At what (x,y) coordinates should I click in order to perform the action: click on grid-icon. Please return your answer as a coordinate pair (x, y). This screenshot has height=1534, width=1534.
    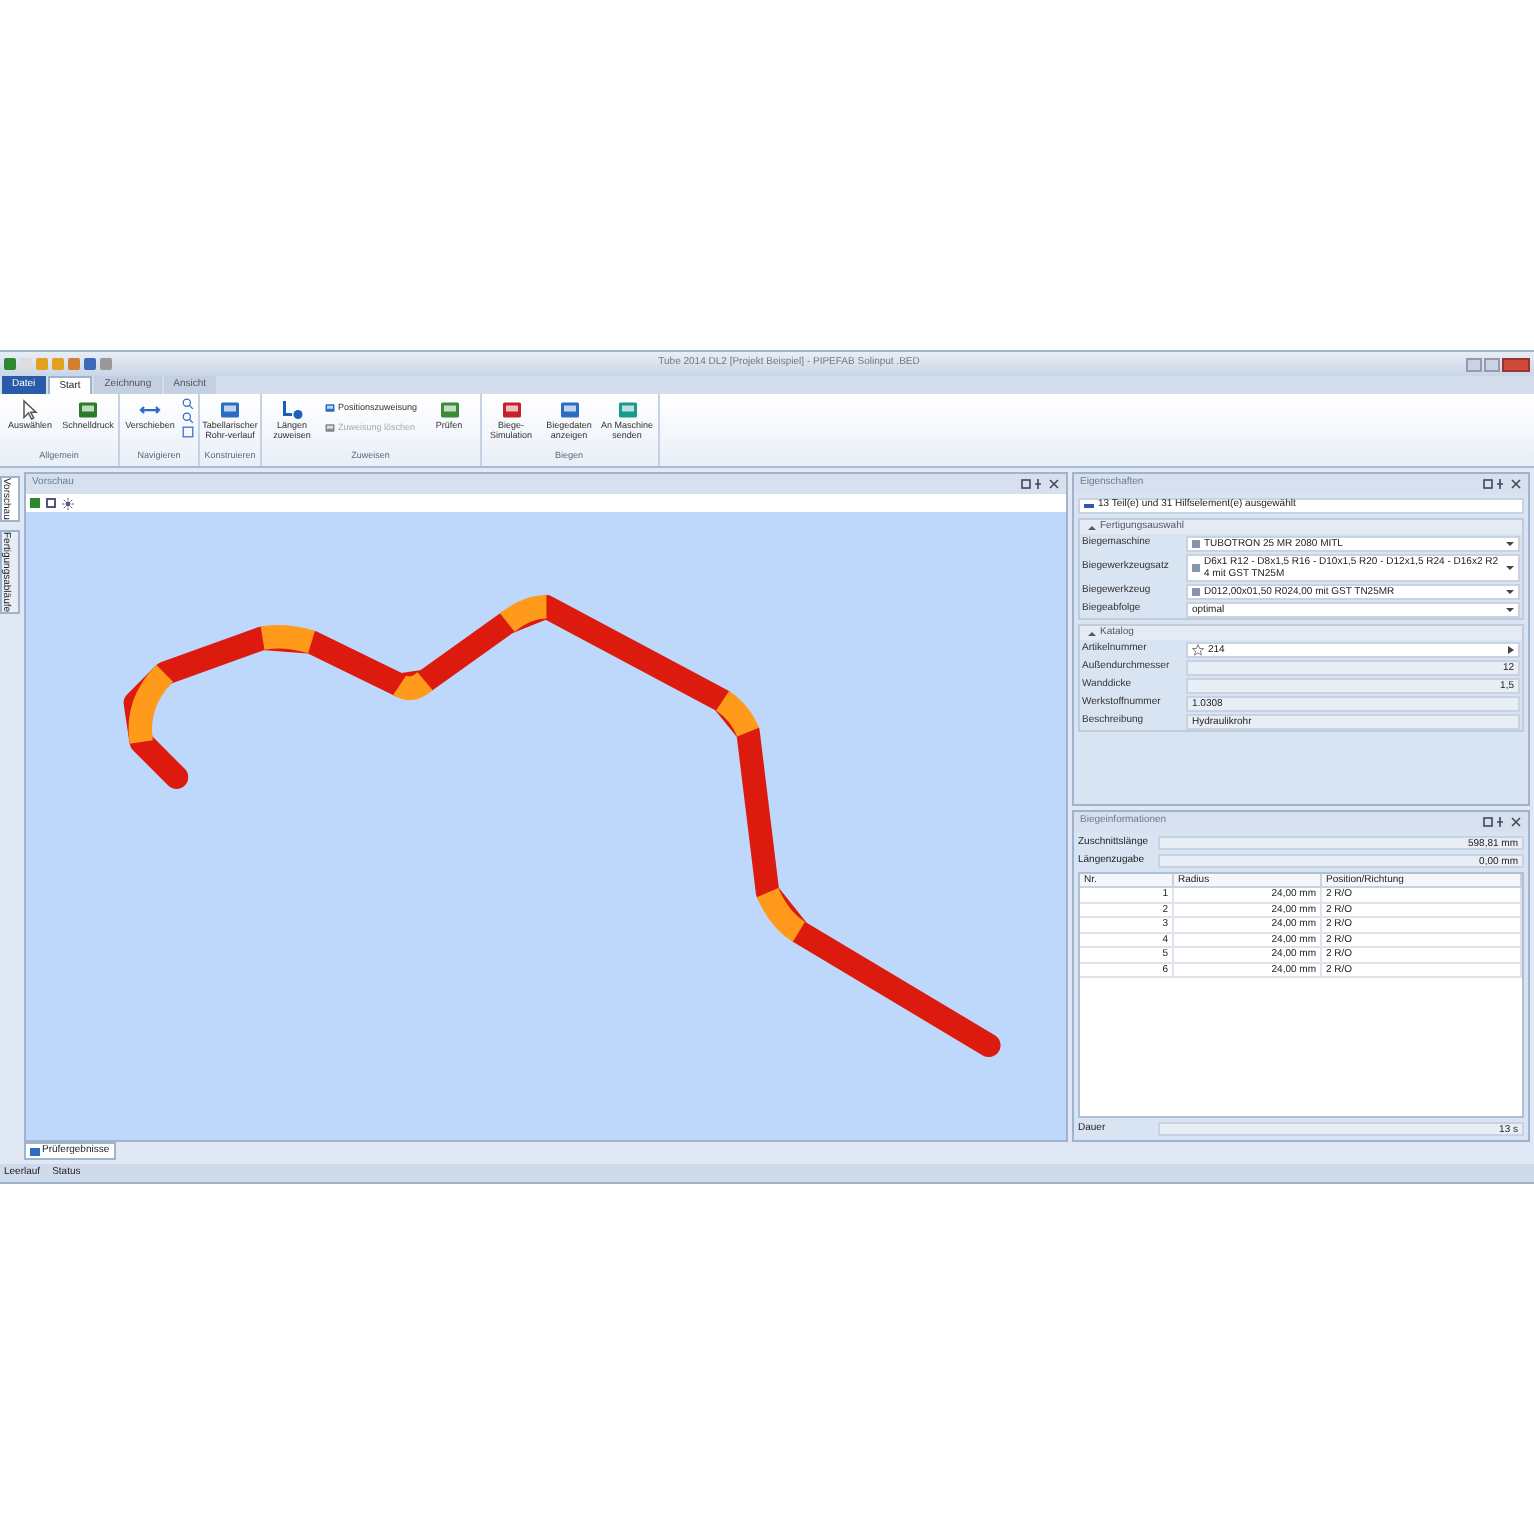
    Looking at the image, I should click on (51, 503).